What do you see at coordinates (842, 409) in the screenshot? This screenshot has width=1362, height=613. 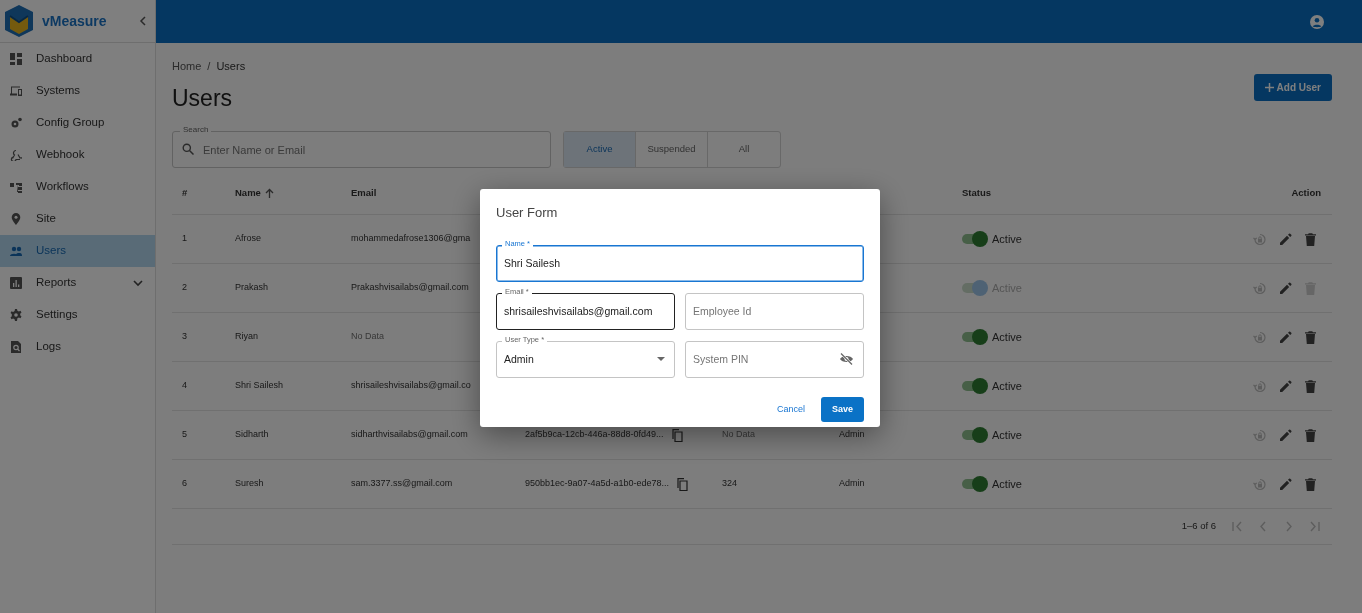 I see `save-button: Save` at bounding box center [842, 409].